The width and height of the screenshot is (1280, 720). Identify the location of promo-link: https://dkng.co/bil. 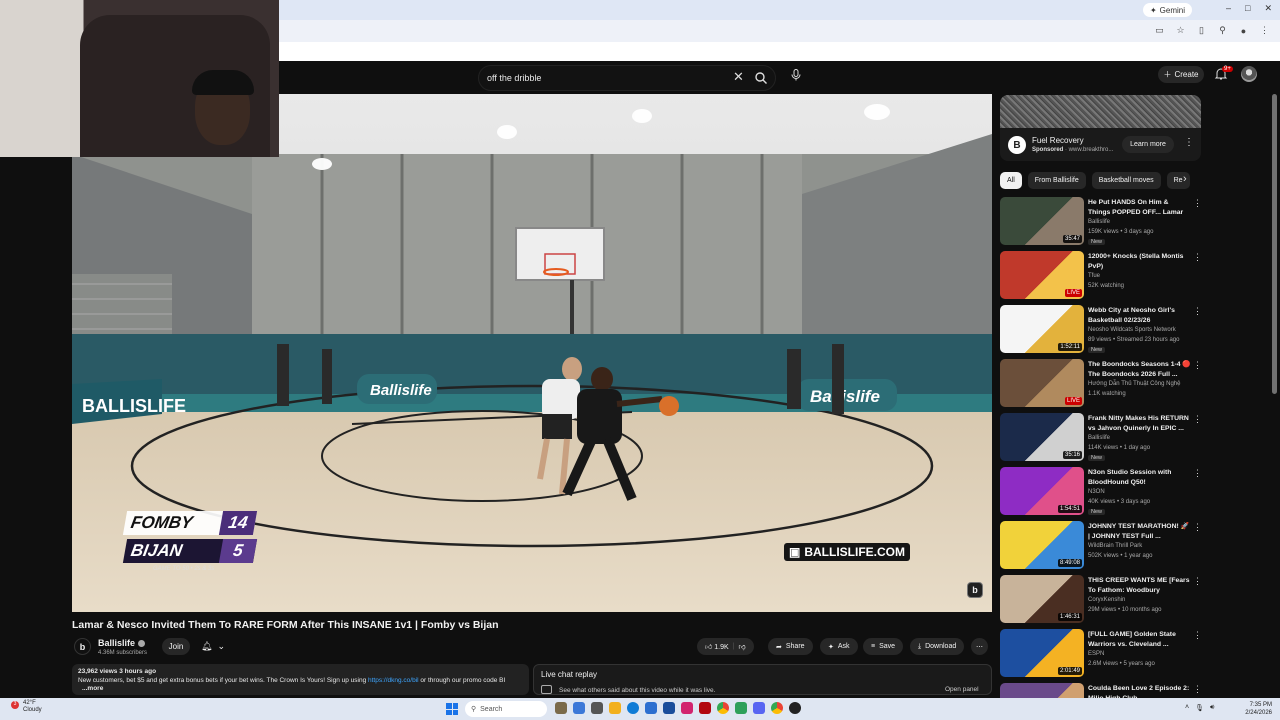
(393, 680).